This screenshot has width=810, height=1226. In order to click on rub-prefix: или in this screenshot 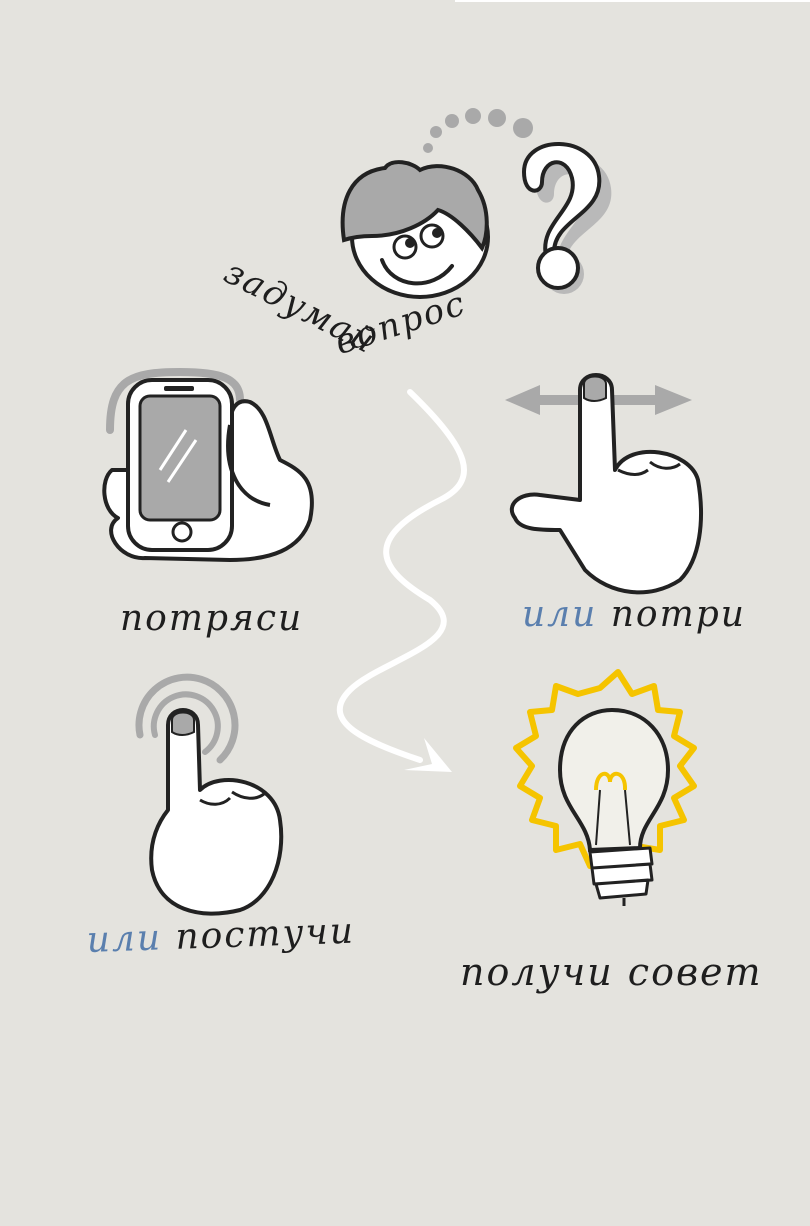, I will do `click(560, 614)`.